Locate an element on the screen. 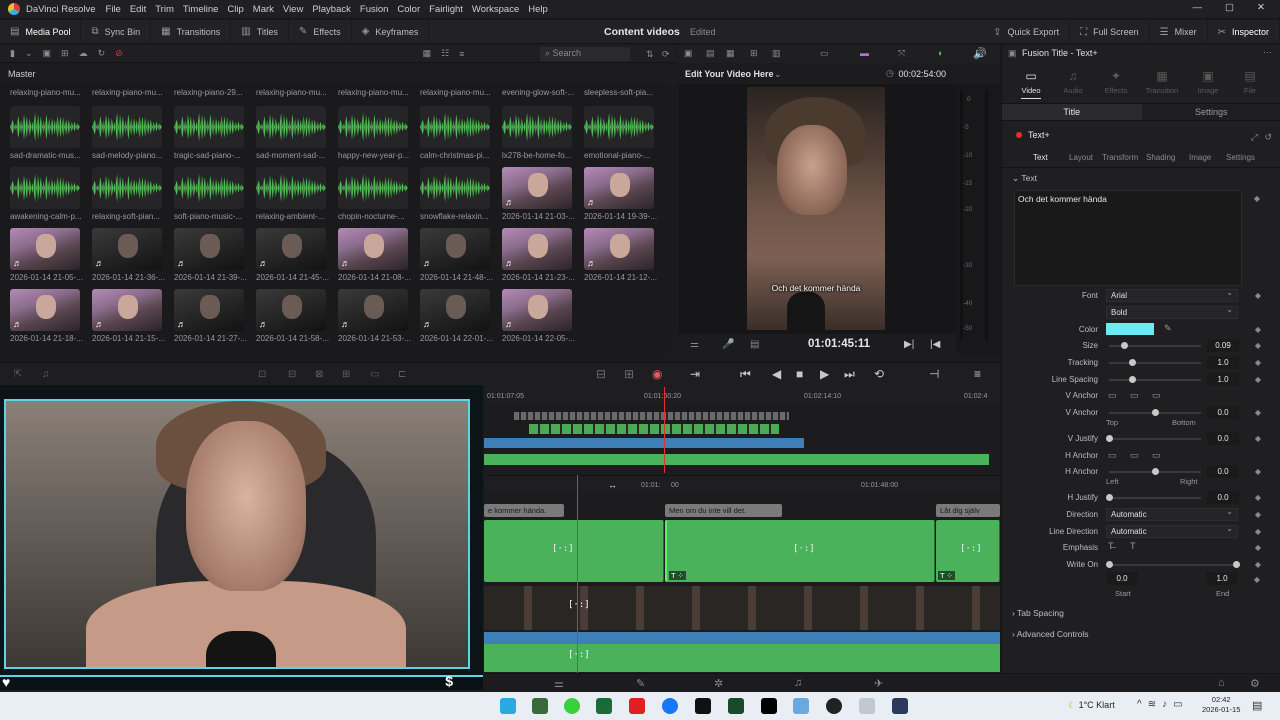 This screenshot has height=720, width=1280. edge-icon is located at coordinates (508, 706).